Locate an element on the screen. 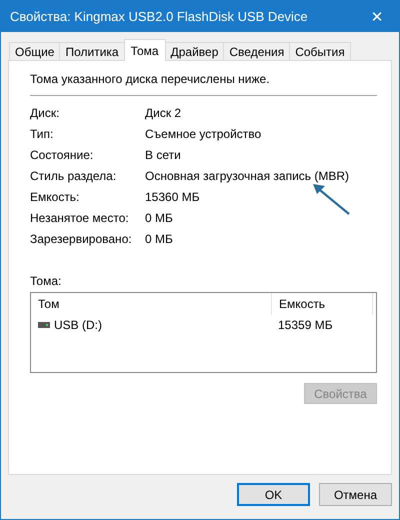  close-button: ✕ is located at coordinates (377, 16).